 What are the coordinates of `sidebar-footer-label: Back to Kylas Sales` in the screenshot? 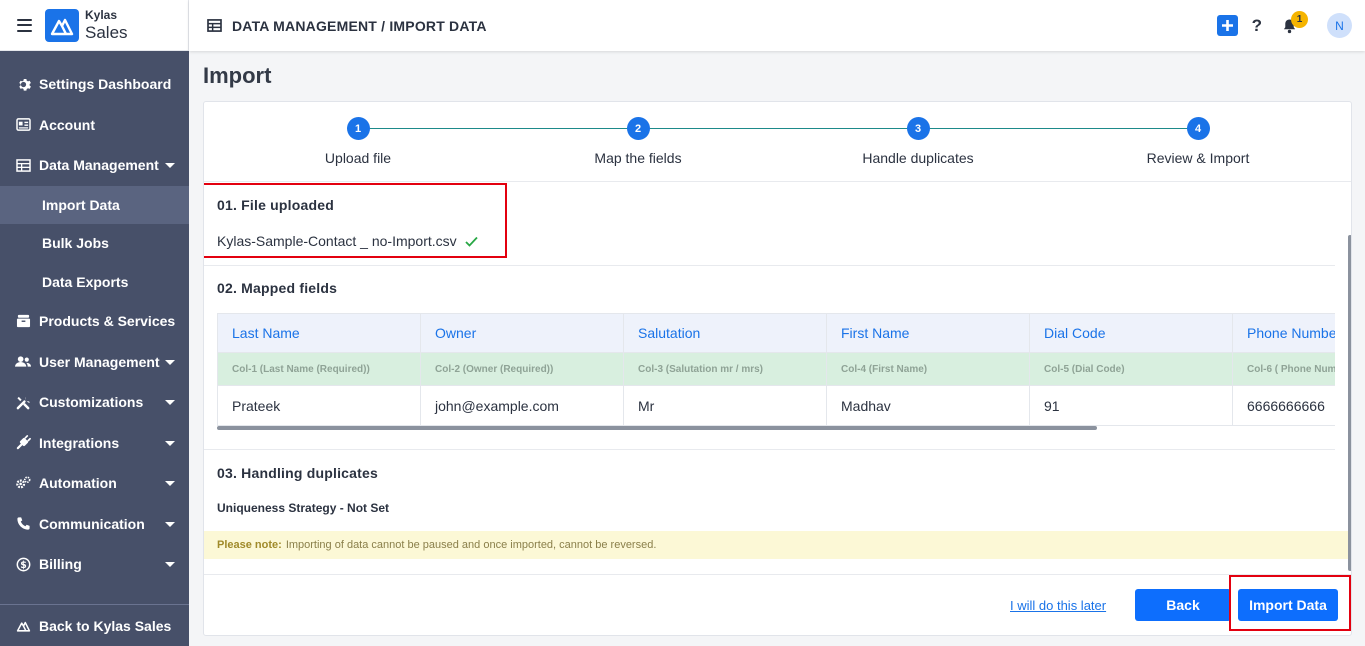 It's located at (105, 625).